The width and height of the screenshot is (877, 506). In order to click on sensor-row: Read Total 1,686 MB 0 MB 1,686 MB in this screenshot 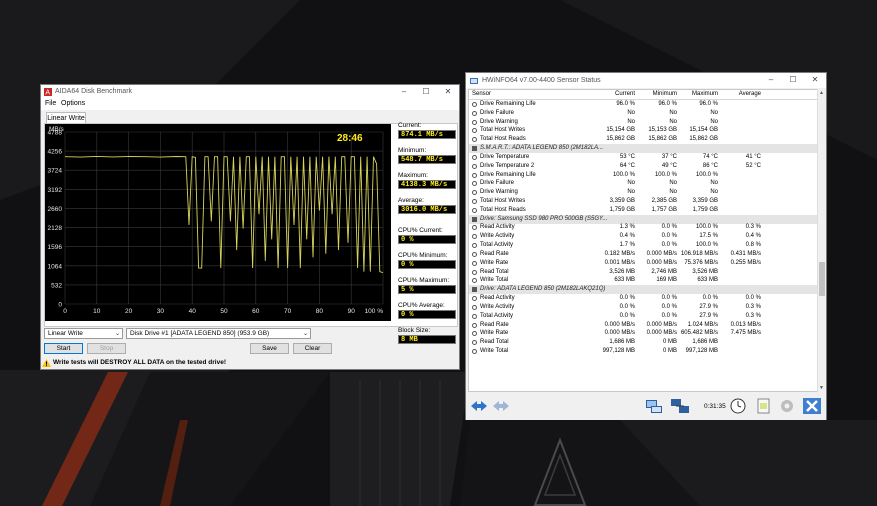, I will do `click(643, 342)`.